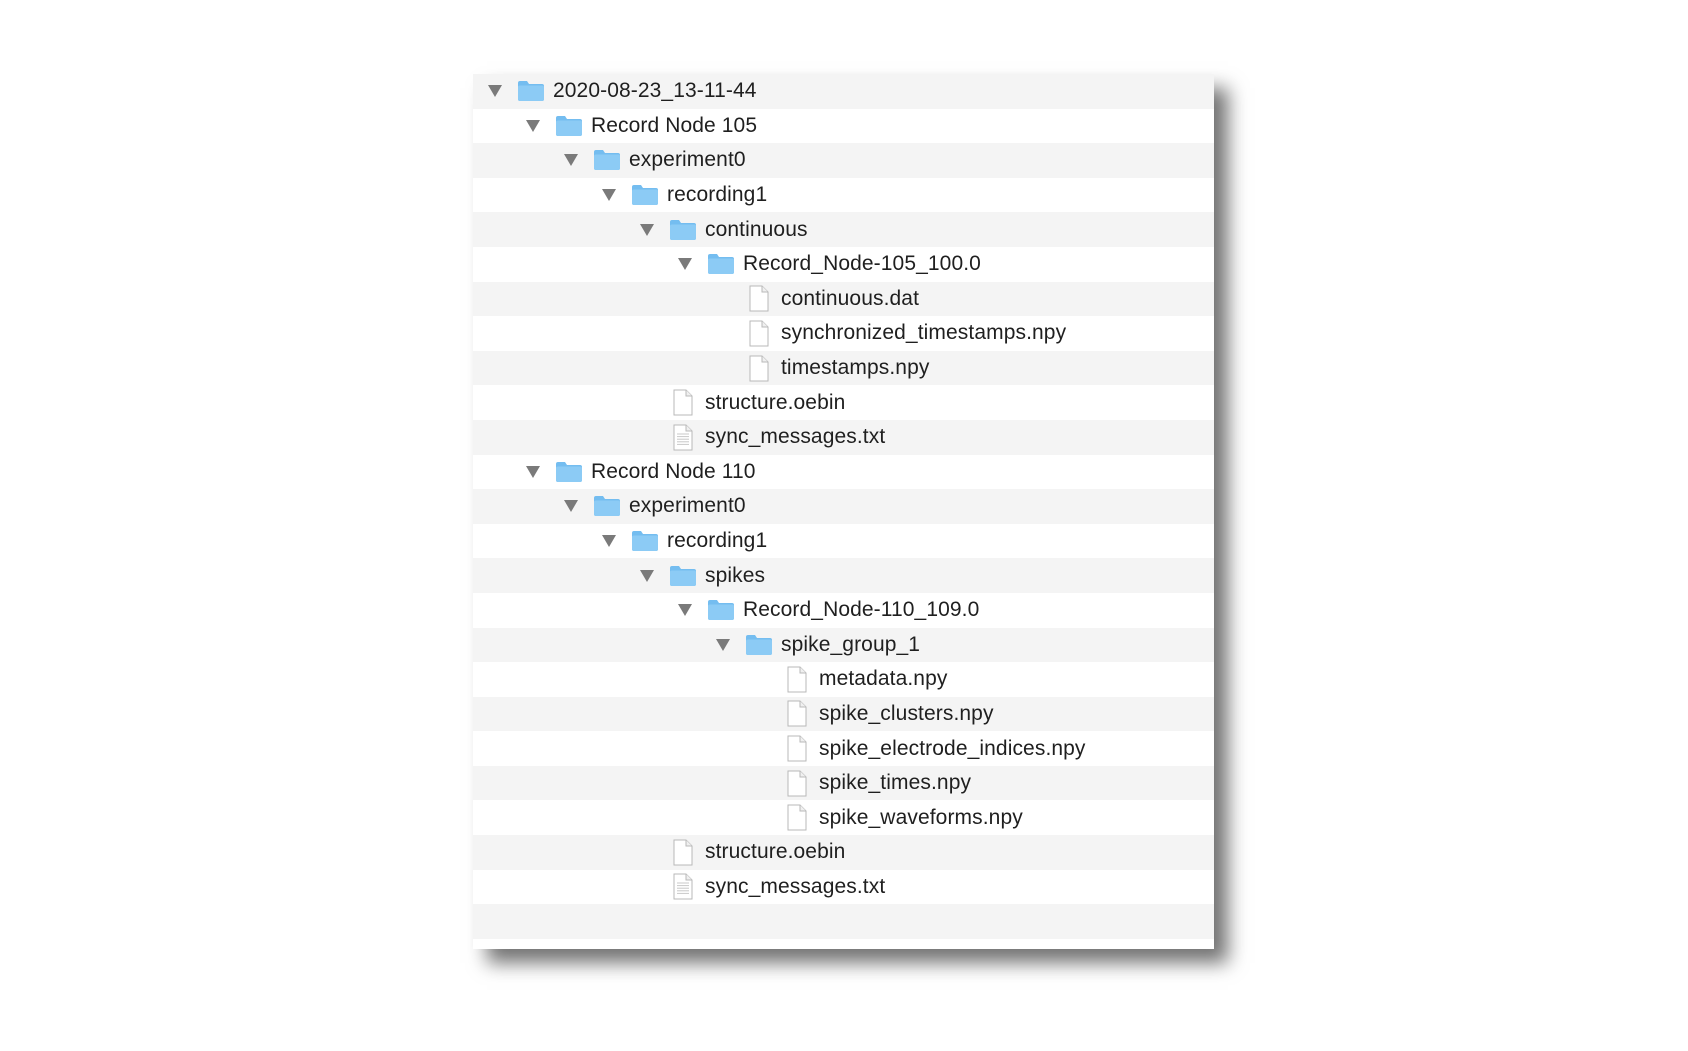  I want to click on folder-row: spikes, so click(843, 575).